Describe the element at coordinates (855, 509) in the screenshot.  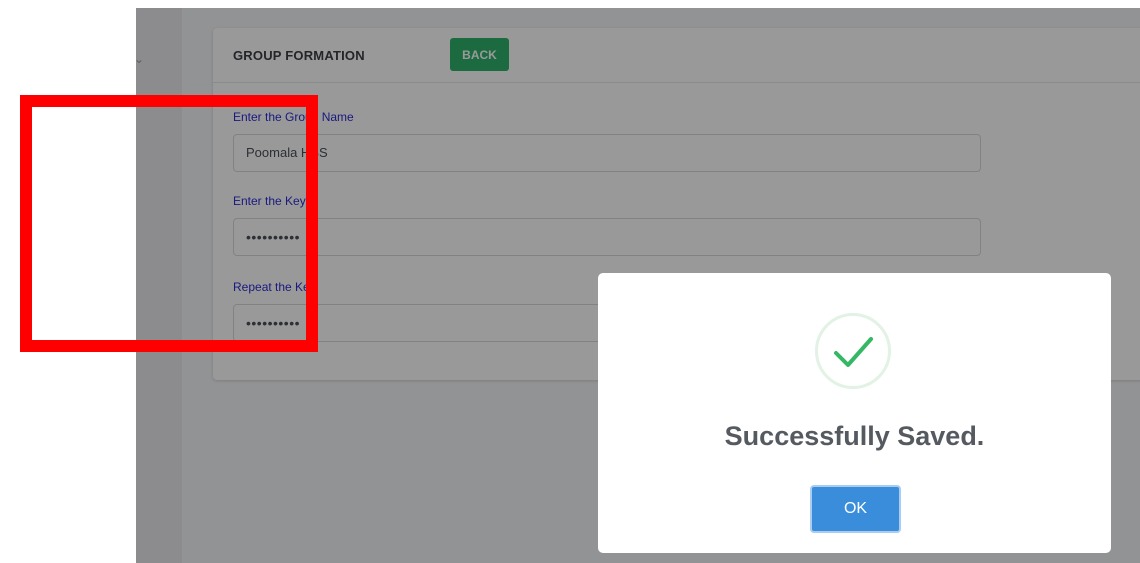
I see `ok-button: OK` at that location.